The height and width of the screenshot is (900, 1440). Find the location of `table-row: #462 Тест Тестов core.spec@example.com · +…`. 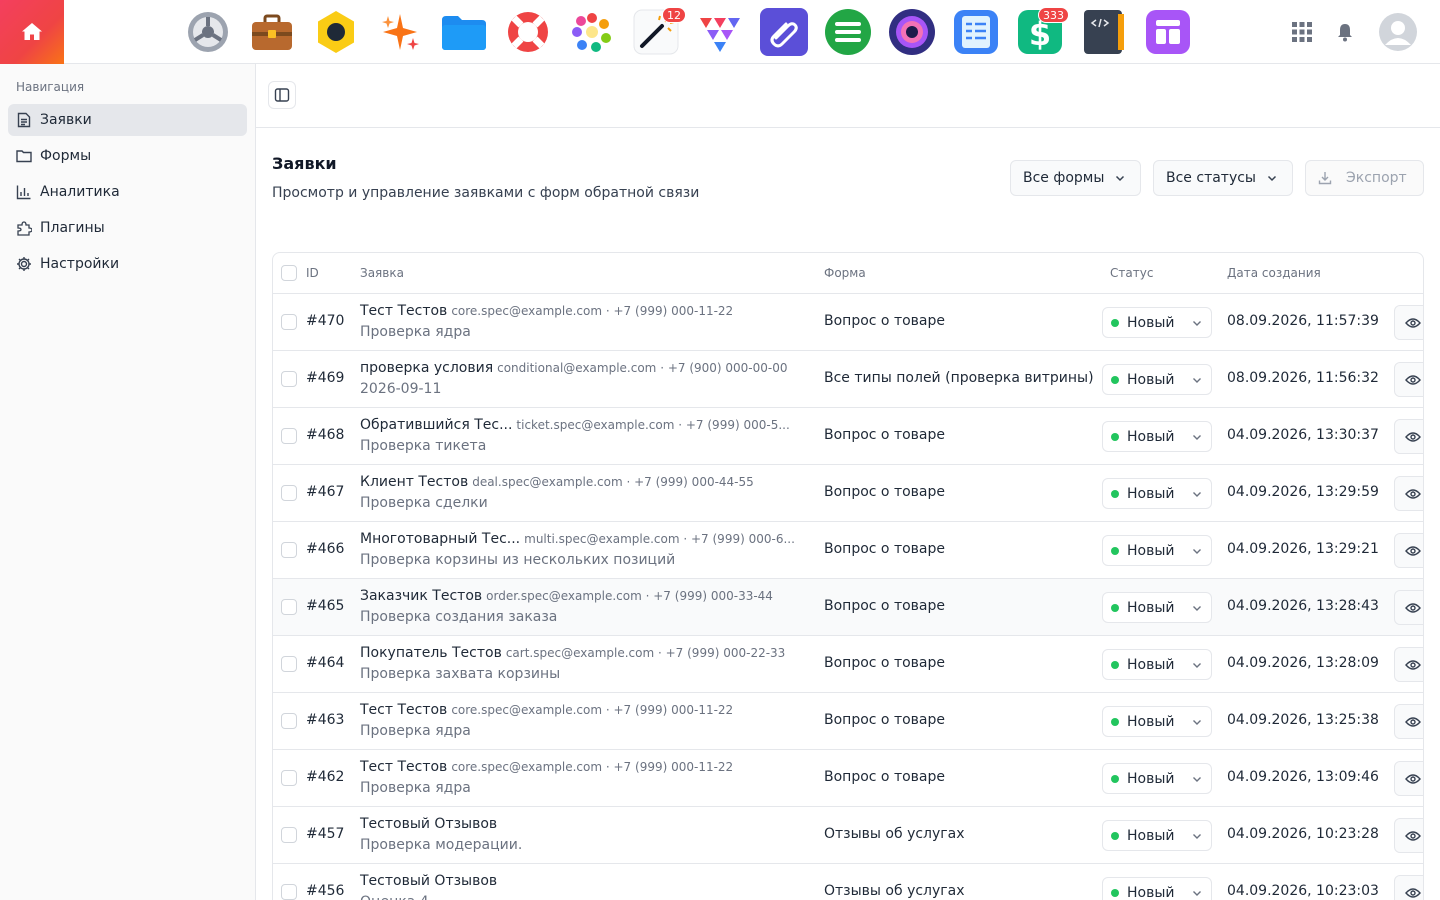

table-row: #462 Тест Тестов core.spec@example.com · +… is located at coordinates (848, 778).